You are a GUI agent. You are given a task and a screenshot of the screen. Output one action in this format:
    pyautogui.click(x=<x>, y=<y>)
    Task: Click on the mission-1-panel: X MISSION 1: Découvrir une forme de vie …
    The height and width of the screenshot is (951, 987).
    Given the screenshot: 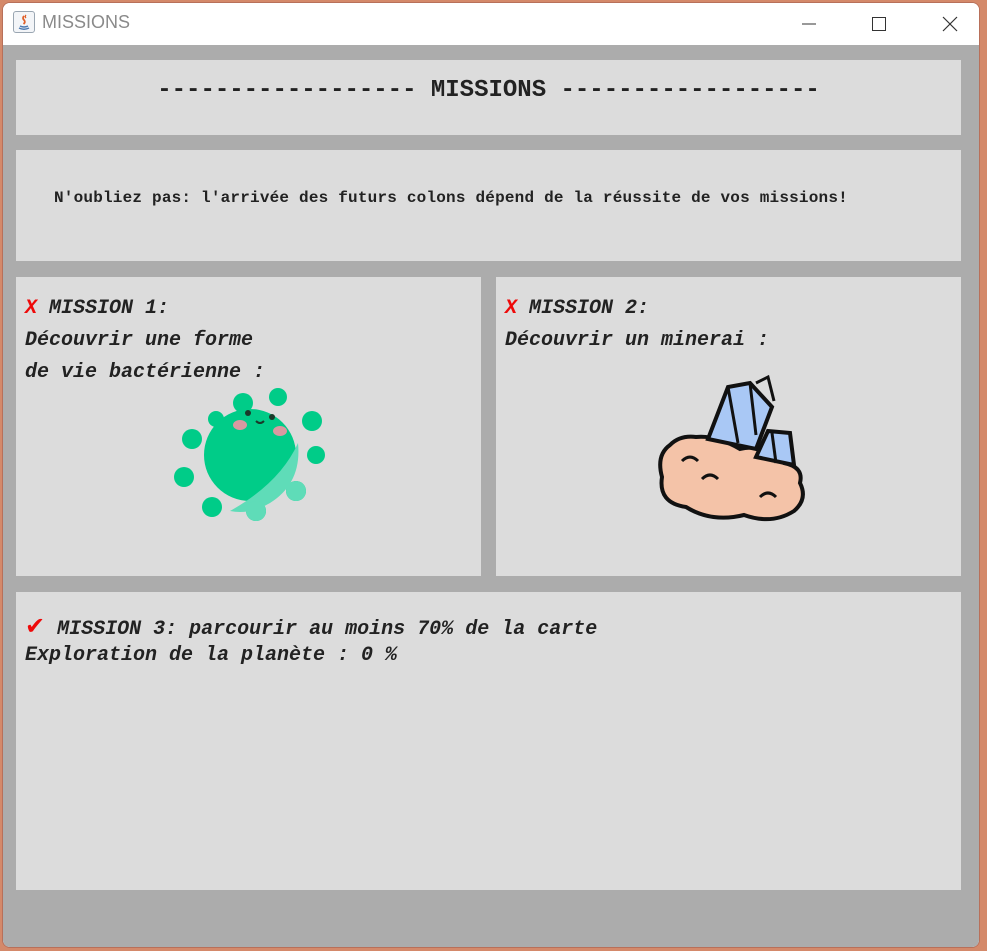 What is the action you would take?
    pyautogui.click(x=248, y=426)
    